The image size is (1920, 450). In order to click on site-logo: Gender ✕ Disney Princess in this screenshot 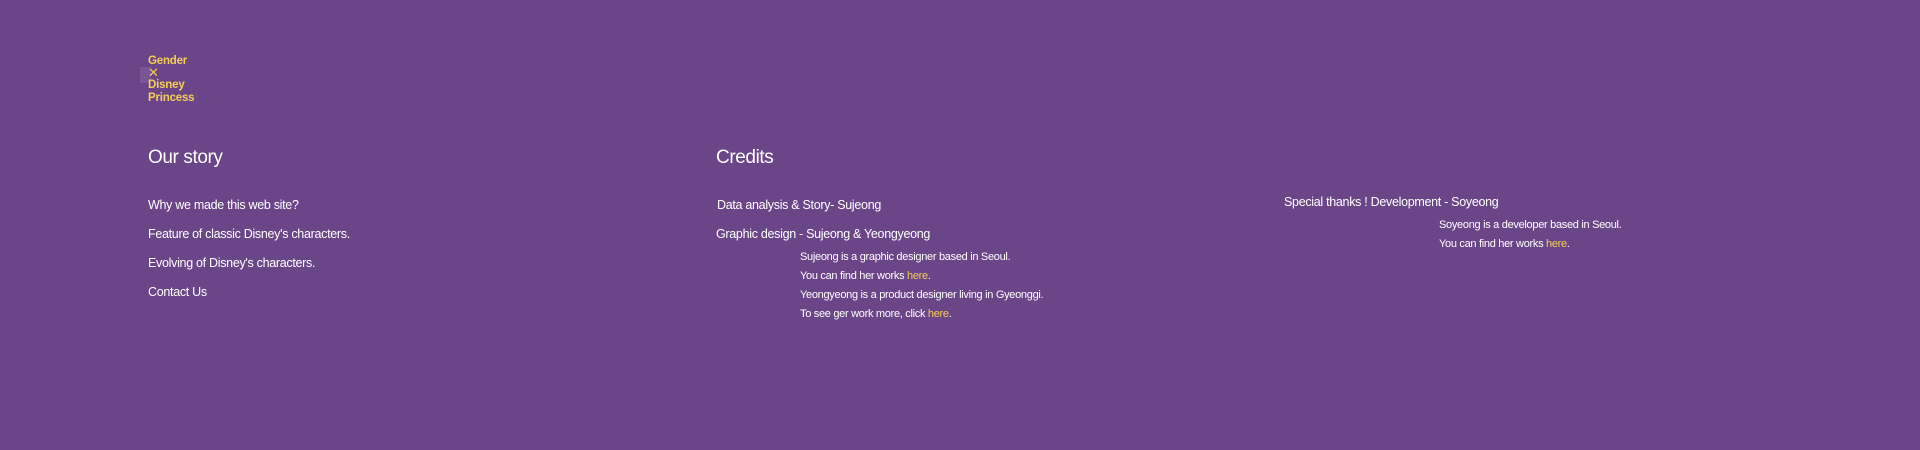, I will do `click(171, 79)`.